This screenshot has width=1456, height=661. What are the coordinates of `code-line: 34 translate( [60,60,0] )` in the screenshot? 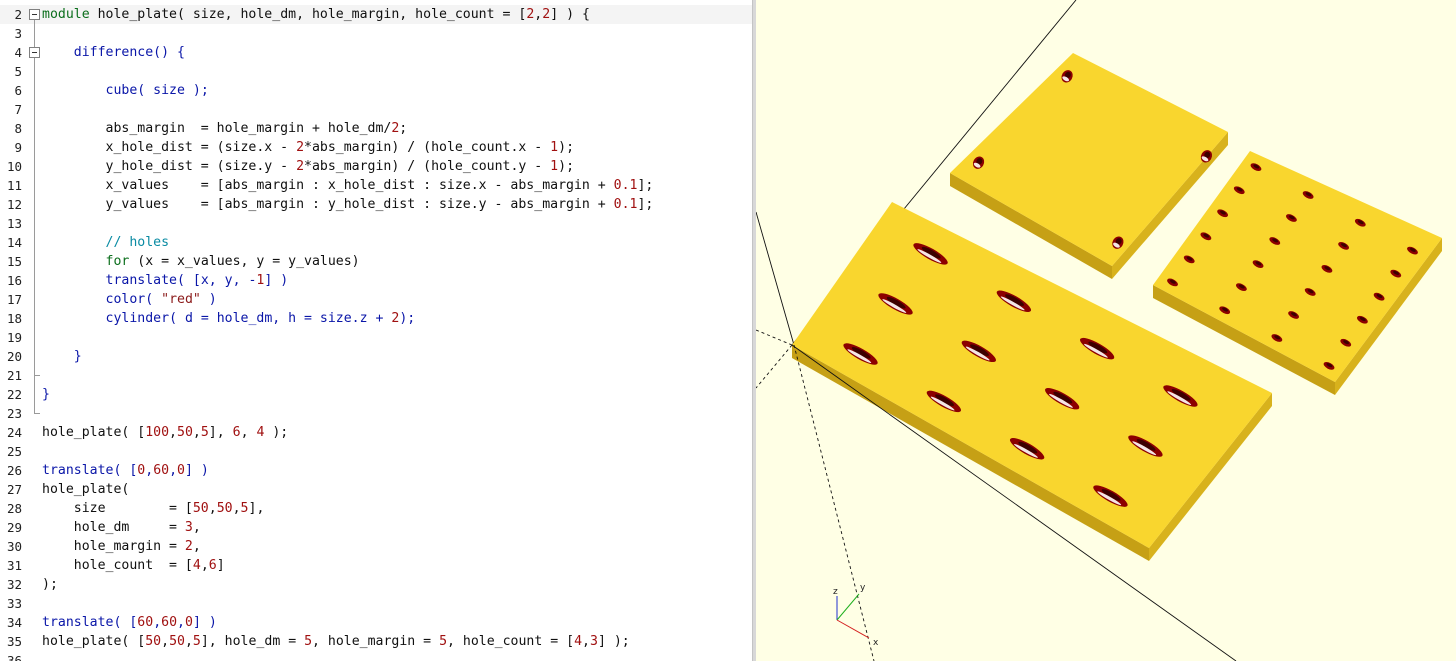 It's located at (376, 622).